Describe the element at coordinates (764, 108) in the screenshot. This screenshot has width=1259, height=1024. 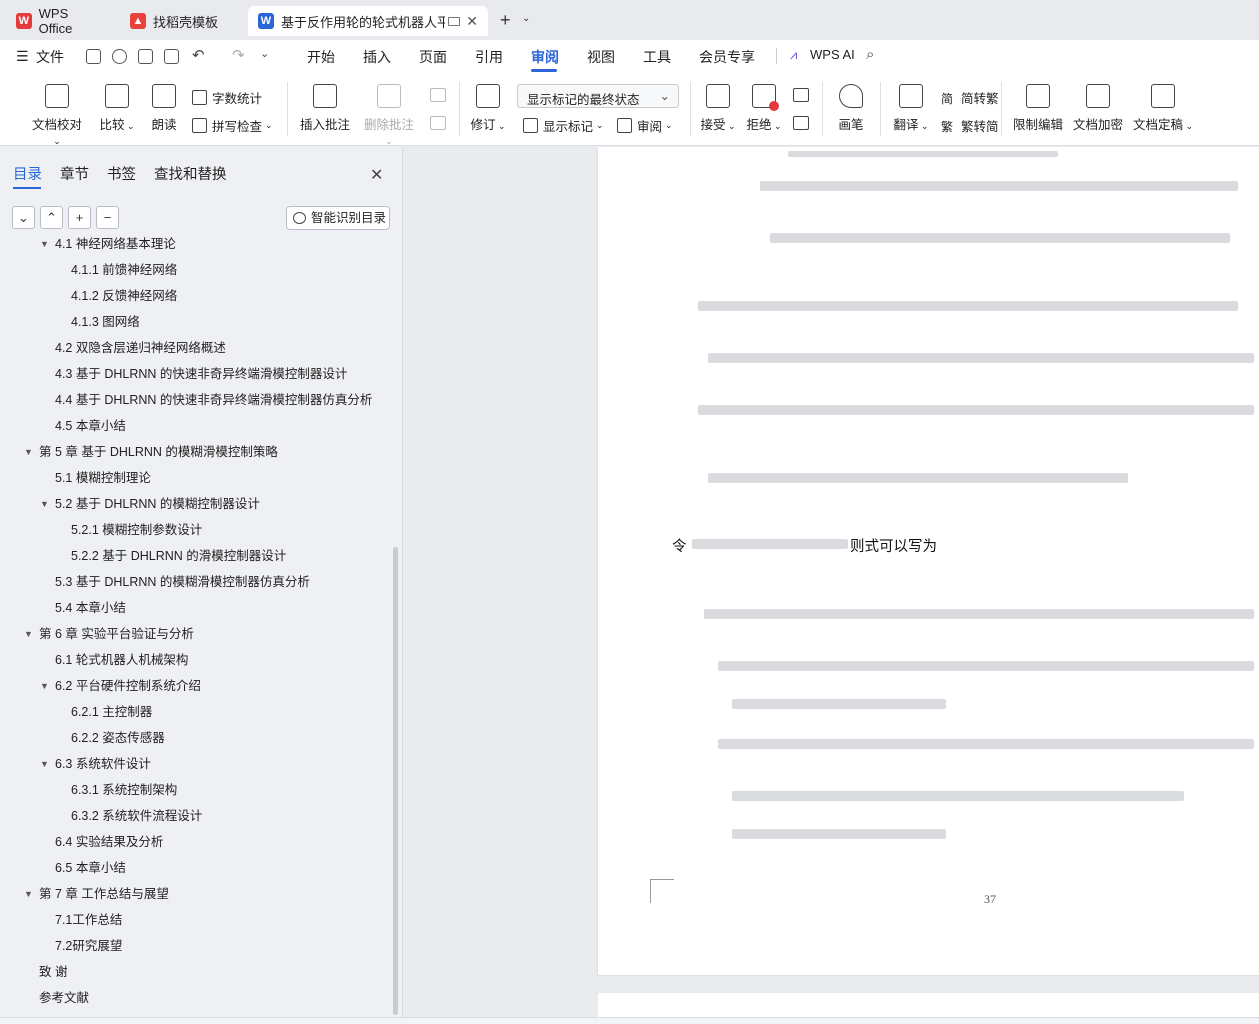
I see `reject-button: 拒绝 ⌄` at that location.